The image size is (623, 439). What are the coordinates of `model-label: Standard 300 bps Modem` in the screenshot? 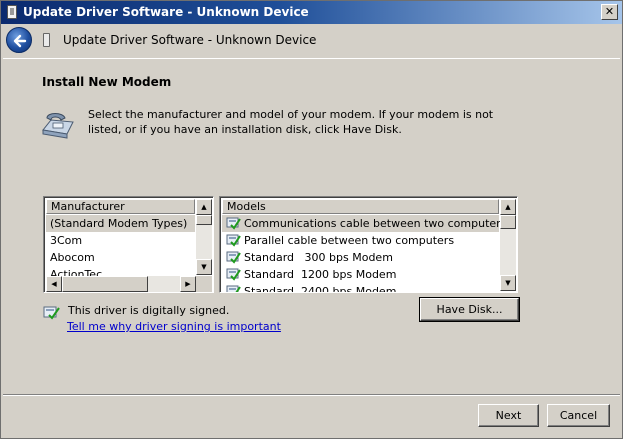 It's located at (318, 257).